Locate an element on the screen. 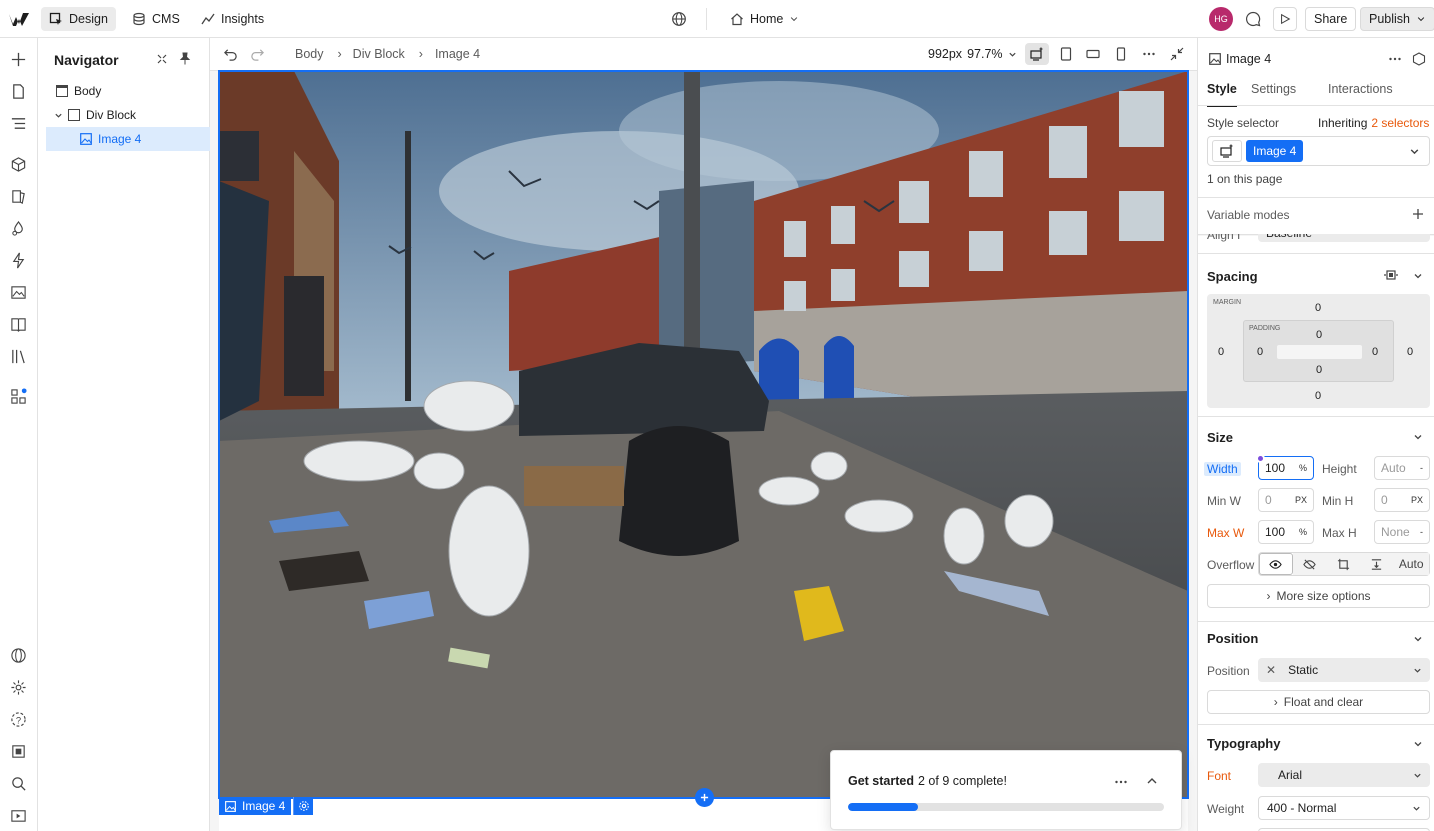  undo-icon is located at coordinates (230, 54).